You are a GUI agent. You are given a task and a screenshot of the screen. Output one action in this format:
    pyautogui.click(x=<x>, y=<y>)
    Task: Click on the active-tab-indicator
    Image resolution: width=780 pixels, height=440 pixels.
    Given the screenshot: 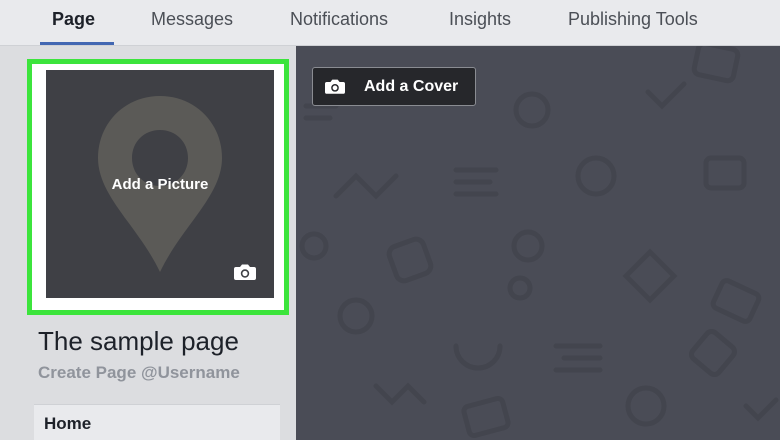 What is the action you would take?
    pyautogui.click(x=77, y=43)
    